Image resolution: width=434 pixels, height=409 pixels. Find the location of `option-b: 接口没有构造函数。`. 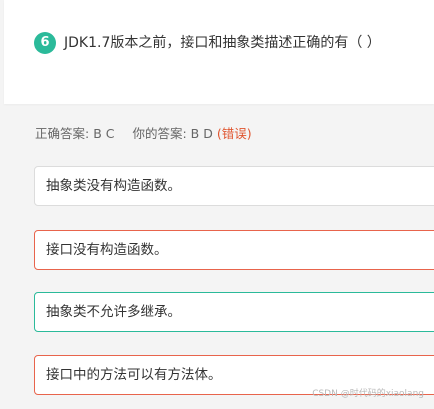

option-b: 接口没有构造函数。 is located at coordinates (234, 250).